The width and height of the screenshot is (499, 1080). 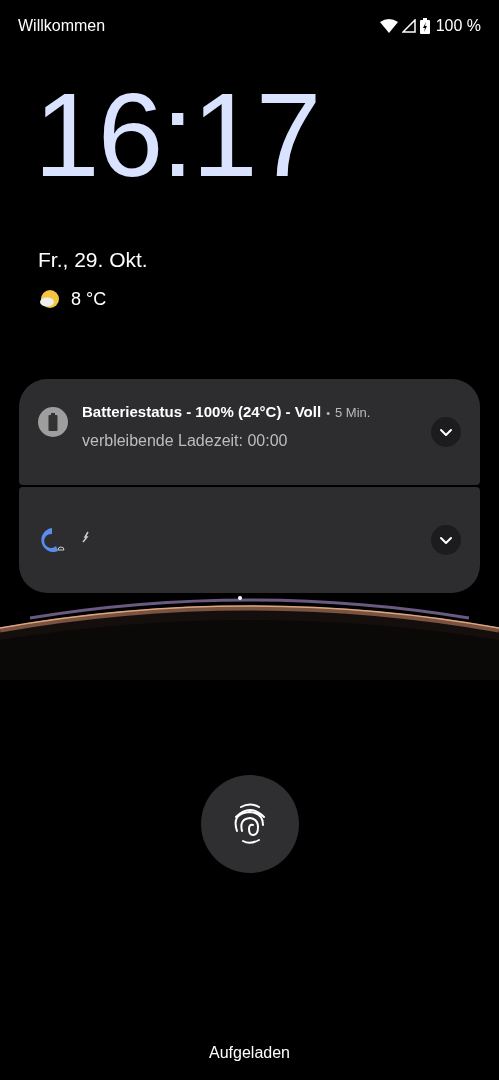 I want to click on weather-icon, so click(x=50, y=299).